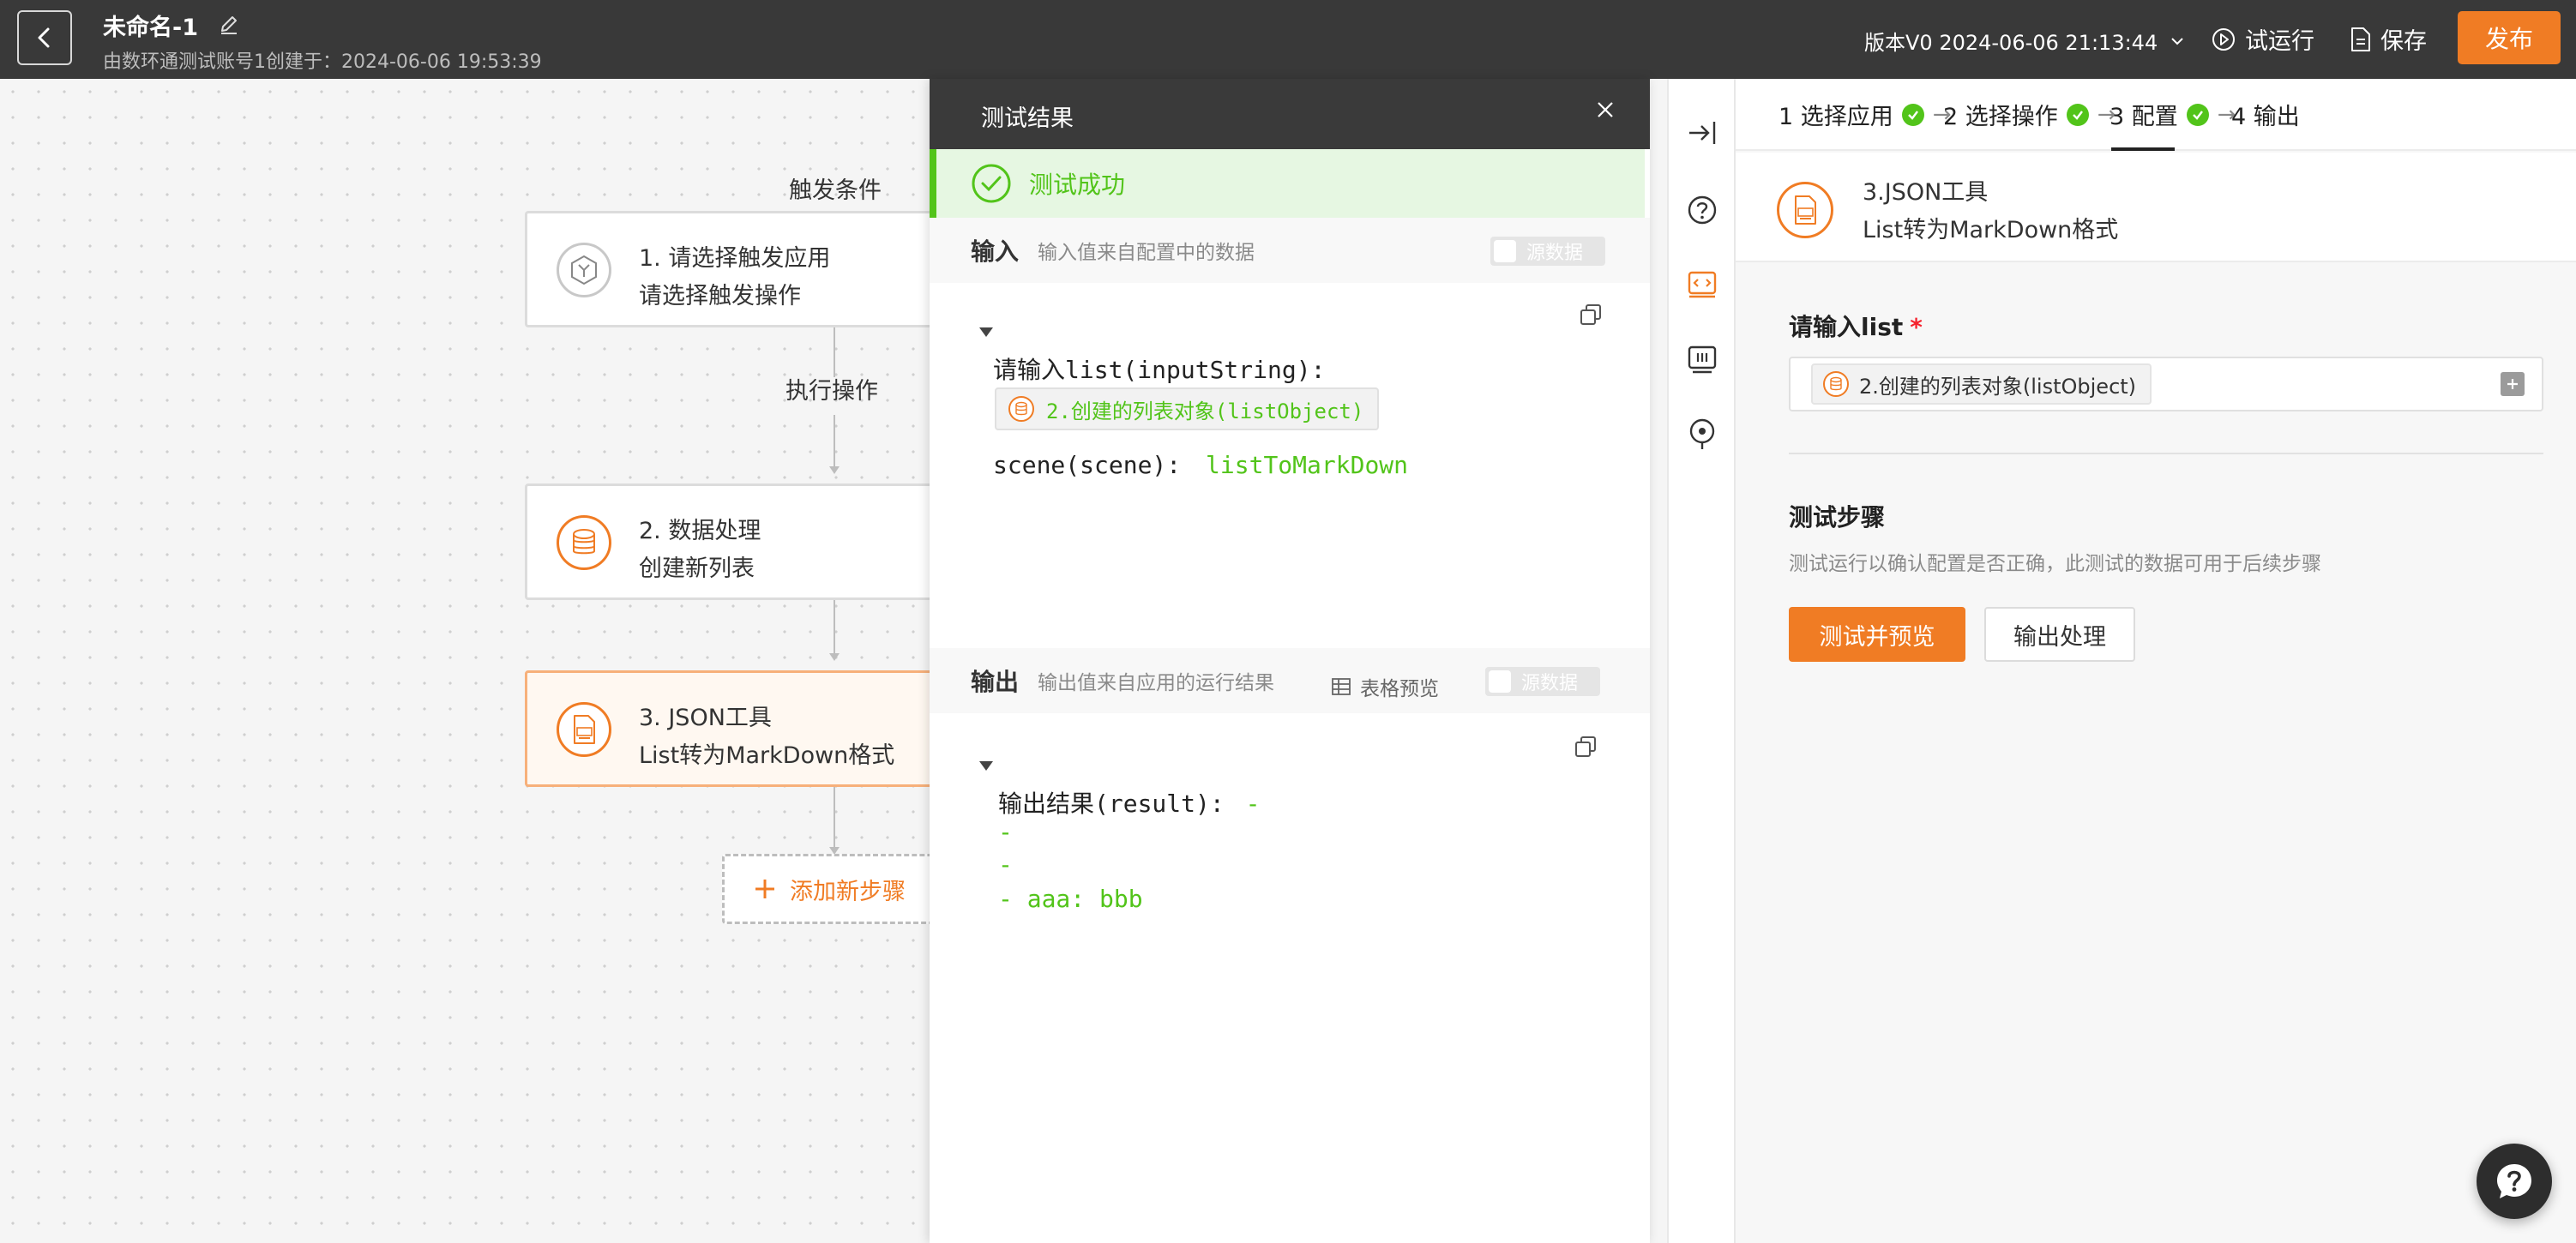 Image resolution: width=2576 pixels, height=1243 pixels. I want to click on plus-icon, so click(765, 889).